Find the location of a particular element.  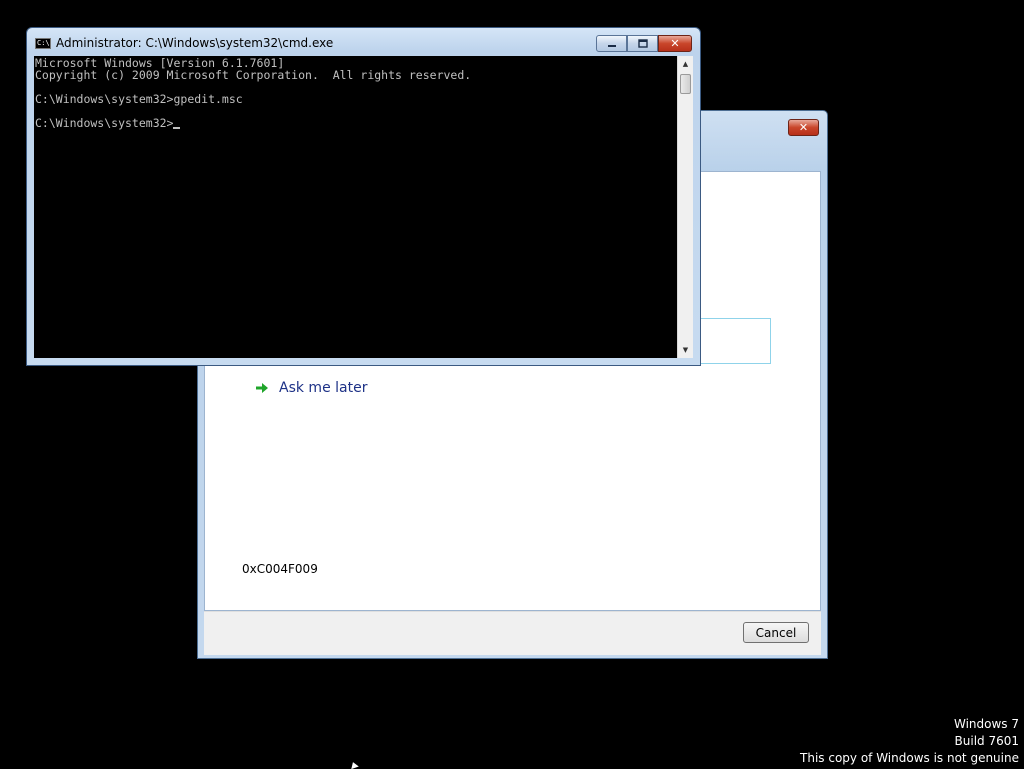

maximize-button is located at coordinates (642, 43).